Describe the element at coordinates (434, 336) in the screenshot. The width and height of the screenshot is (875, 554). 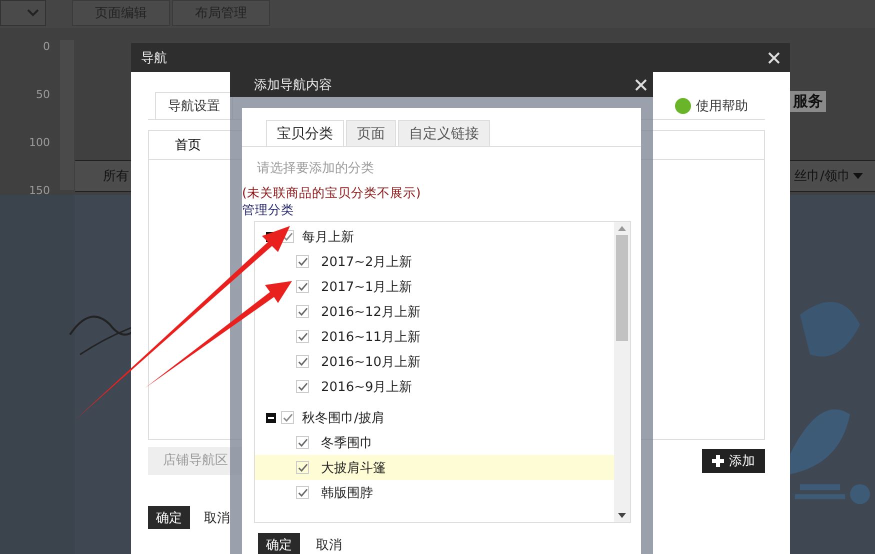
I see `tree-row: 2016~11月上新` at that location.